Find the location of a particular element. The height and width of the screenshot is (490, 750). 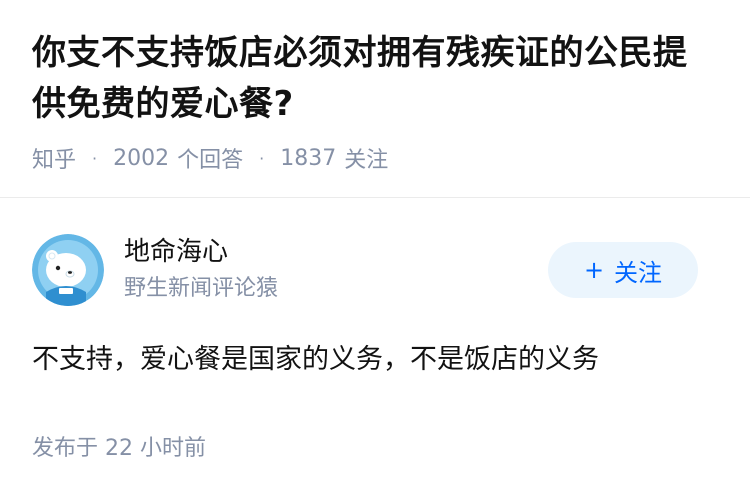

publish-time: 发布于 22 小时前 is located at coordinates (375, 446).